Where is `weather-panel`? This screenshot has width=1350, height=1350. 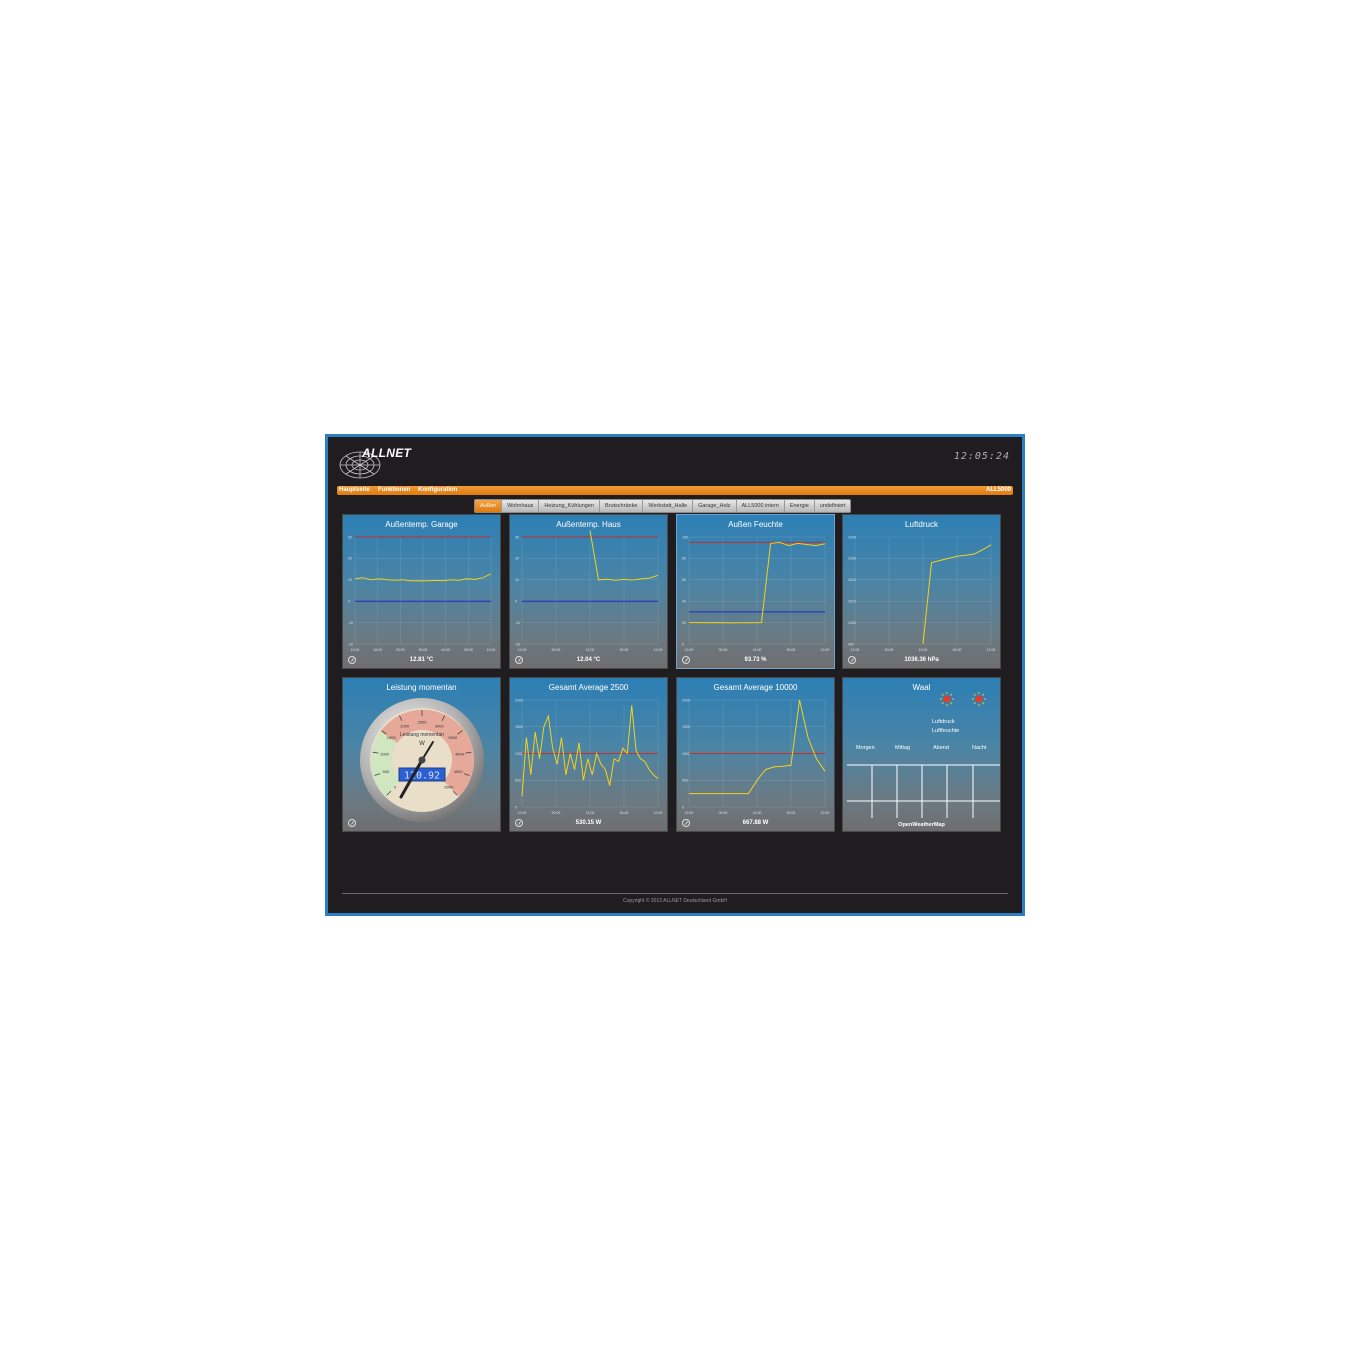
weather-panel is located at coordinates (923, 755).